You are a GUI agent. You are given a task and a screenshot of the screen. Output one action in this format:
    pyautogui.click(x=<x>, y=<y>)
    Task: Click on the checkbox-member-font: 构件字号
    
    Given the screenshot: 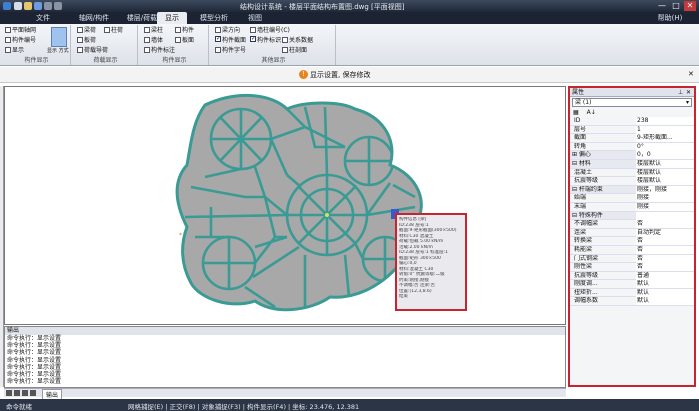 What is the action you would take?
    pyautogui.click(x=230, y=50)
    